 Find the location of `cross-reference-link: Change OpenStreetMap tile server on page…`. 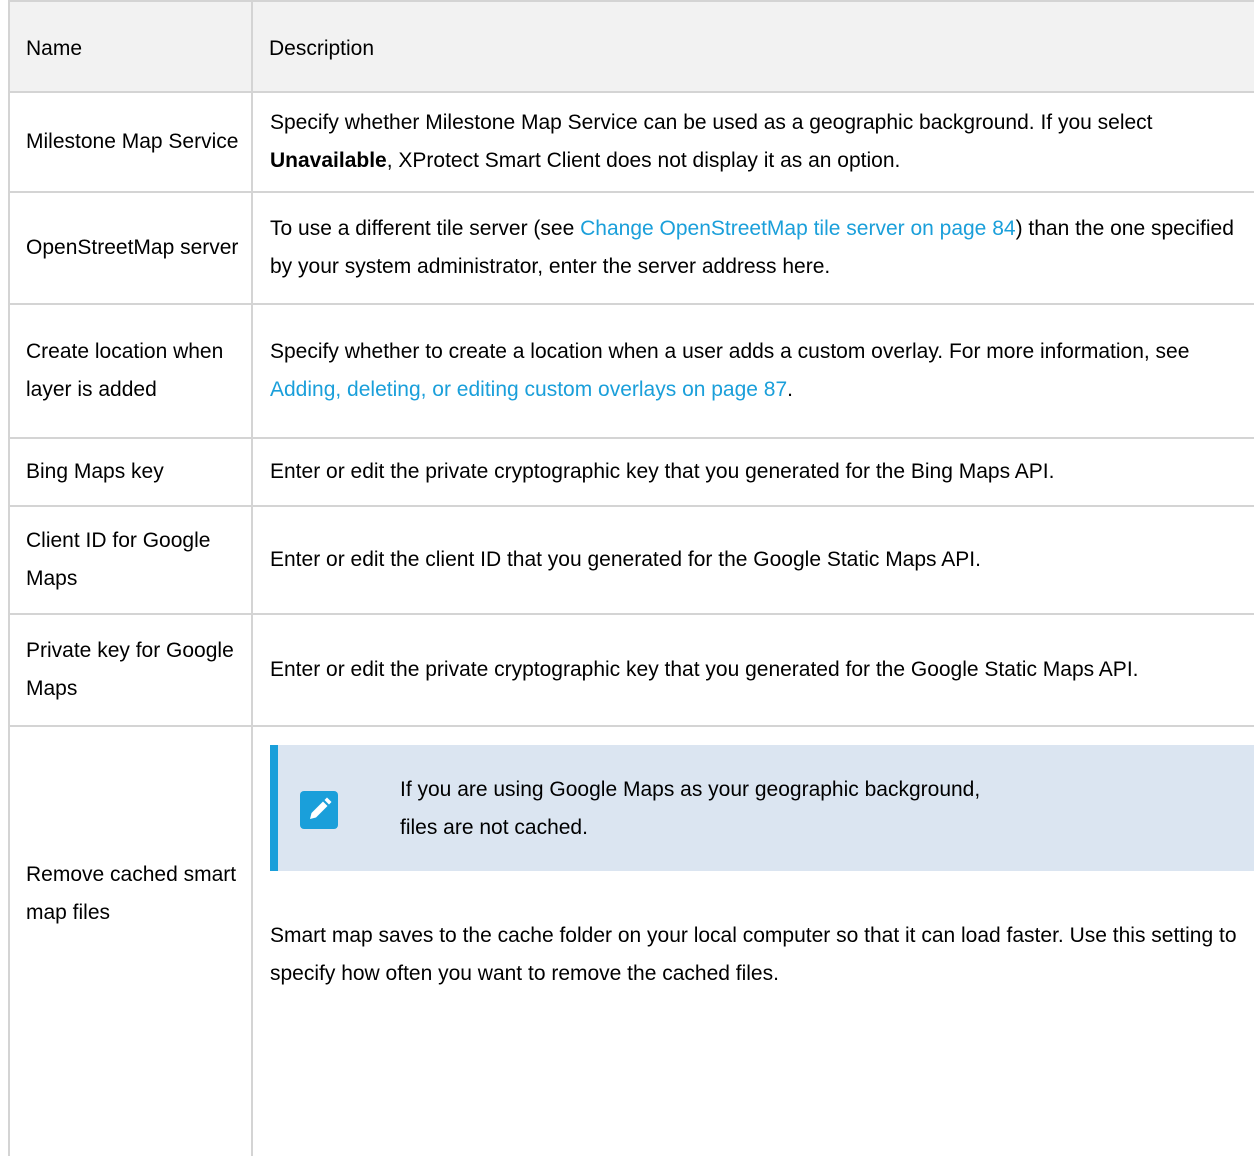

cross-reference-link: Change OpenStreetMap tile server on page… is located at coordinates (797, 228).